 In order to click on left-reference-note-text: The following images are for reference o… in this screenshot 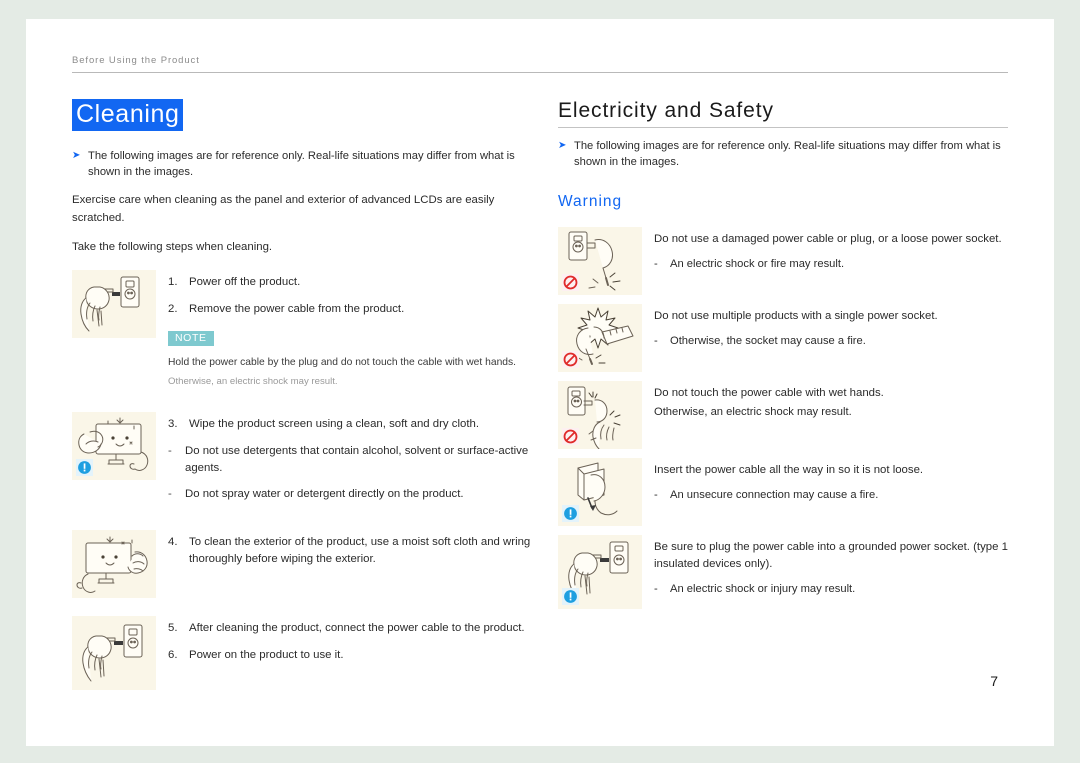, I will do `click(301, 164)`.